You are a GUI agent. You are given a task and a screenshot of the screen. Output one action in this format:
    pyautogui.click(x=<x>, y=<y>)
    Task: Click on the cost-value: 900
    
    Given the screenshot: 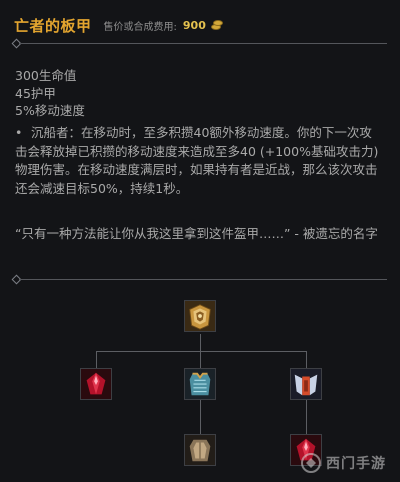 What is the action you would take?
    pyautogui.click(x=194, y=25)
    